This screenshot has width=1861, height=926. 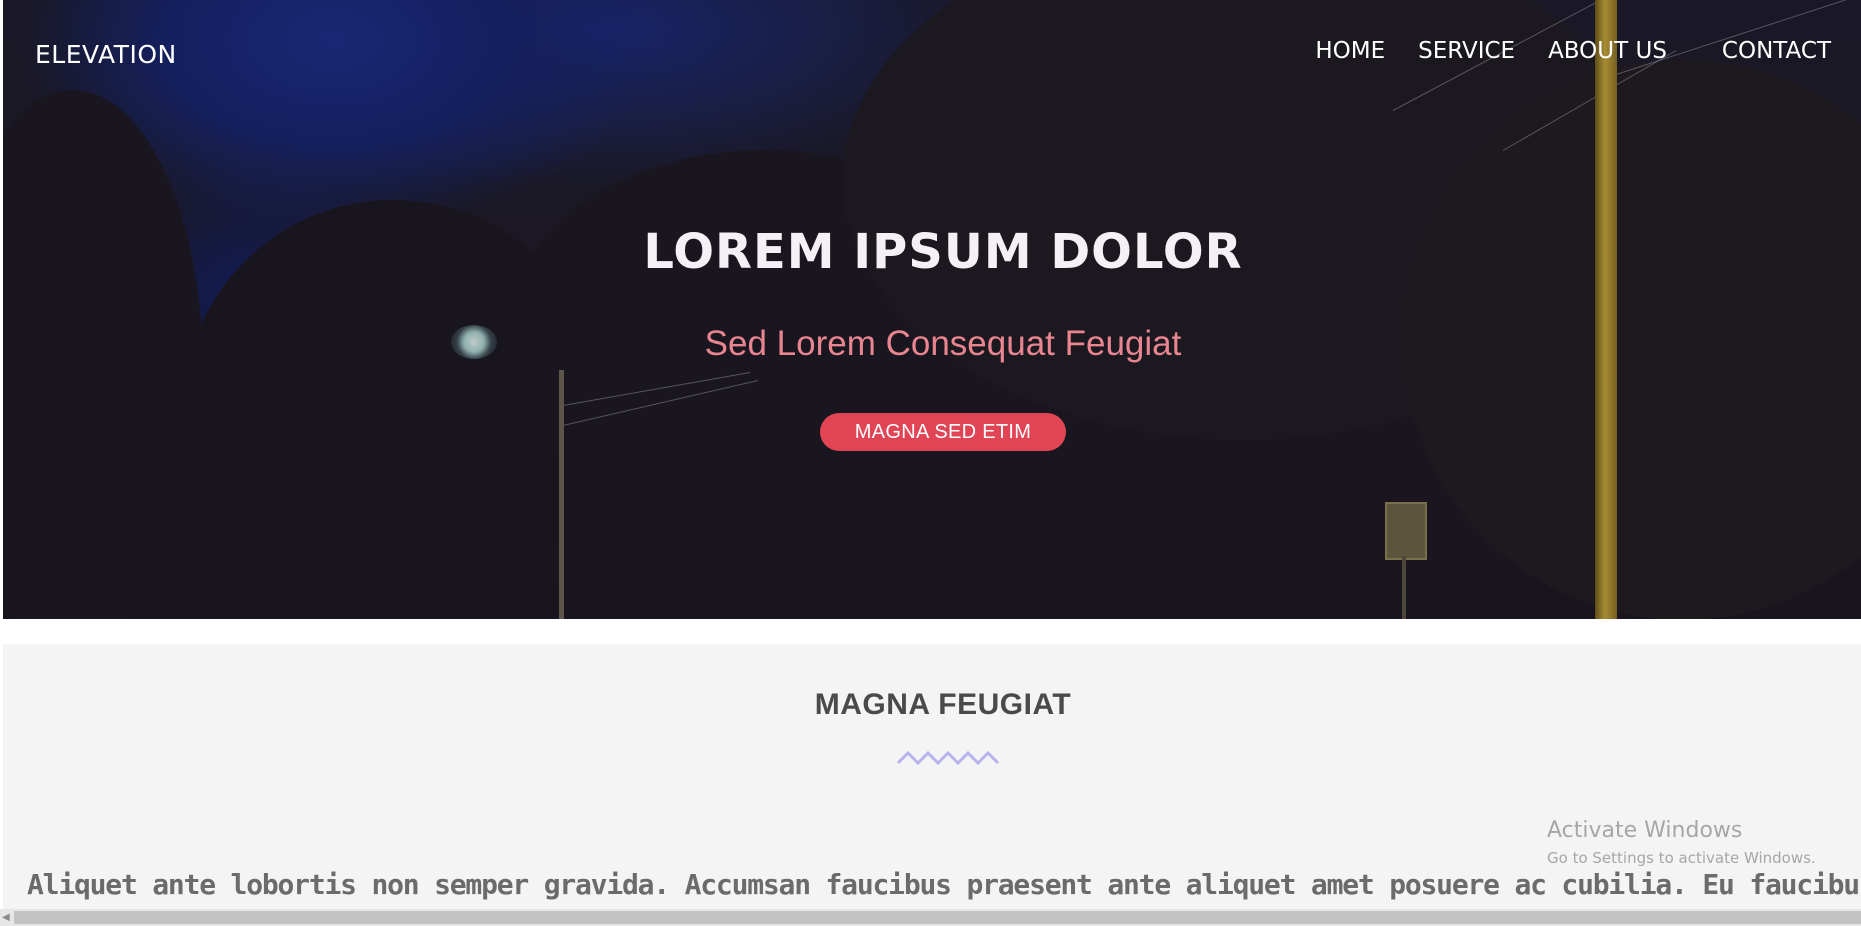 I want to click on hero-subtitle: Sed Lorem Consequat Feugiat, so click(x=943, y=343).